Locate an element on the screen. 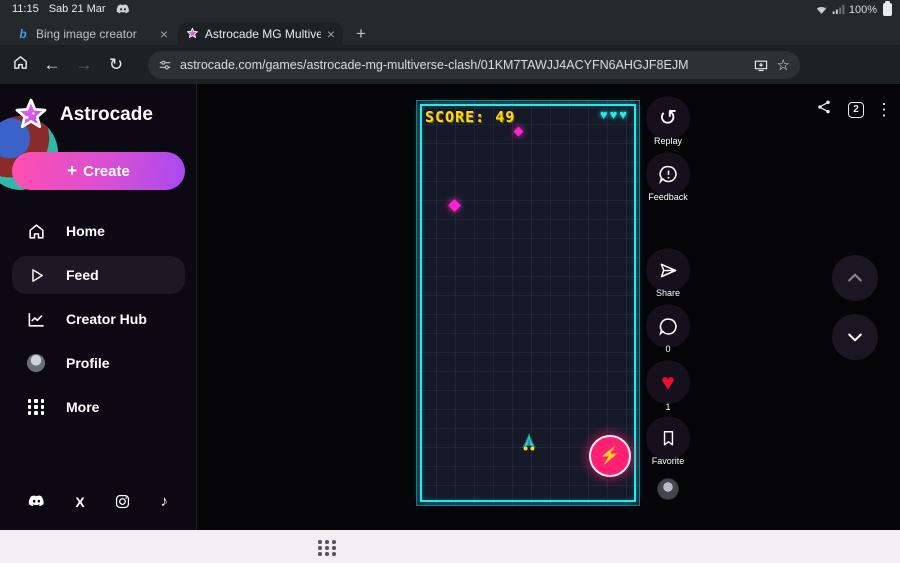 The height and width of the screenshot is (563, 900). astrocade-logo-icon is located at coordinates (31, 115).